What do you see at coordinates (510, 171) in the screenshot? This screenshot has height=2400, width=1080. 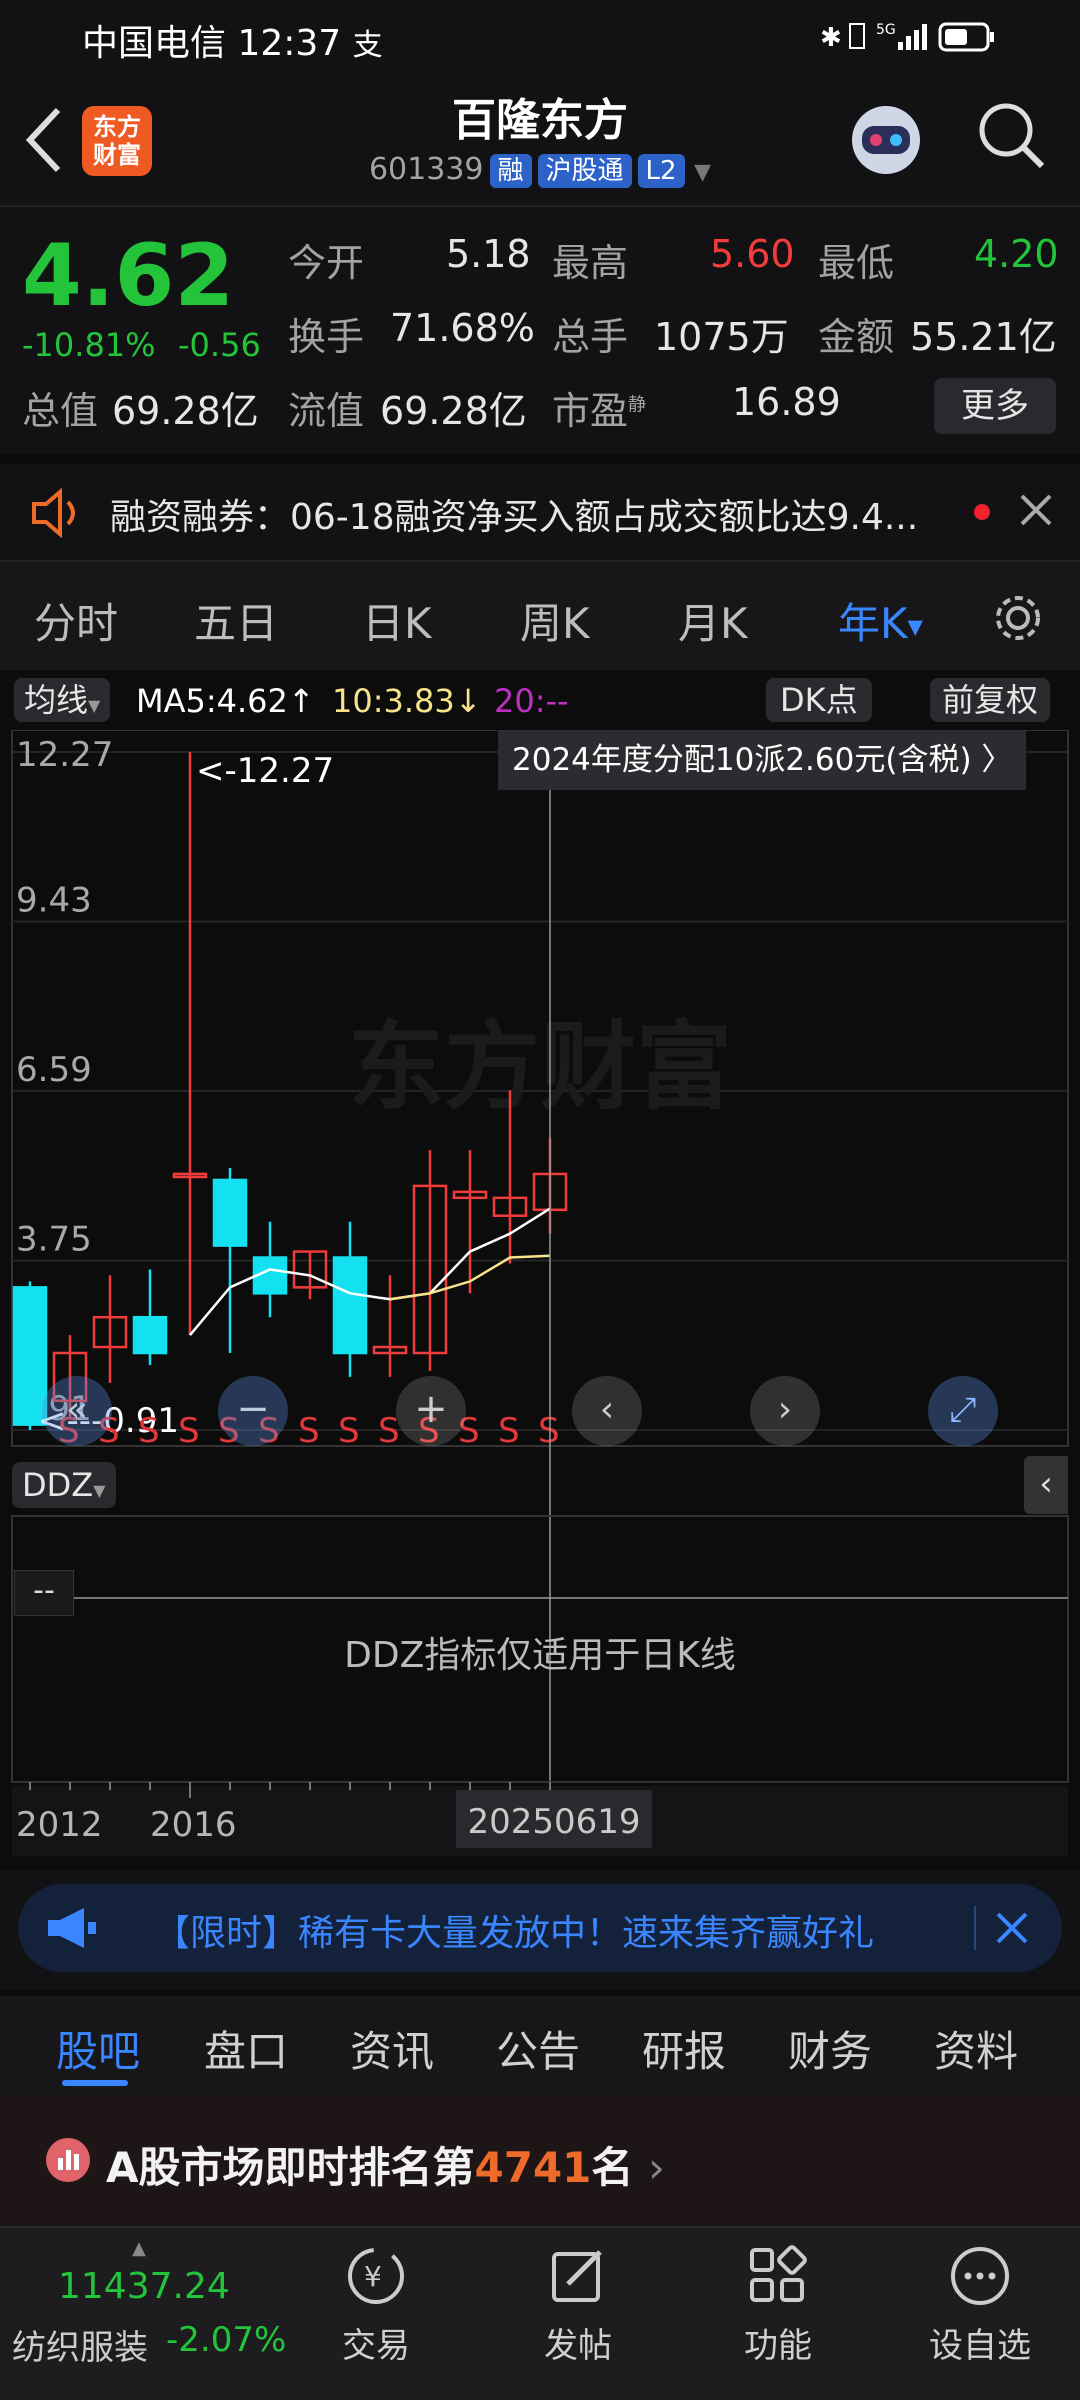 I see `tag-margin: 融` at bounding box center [510, 171].